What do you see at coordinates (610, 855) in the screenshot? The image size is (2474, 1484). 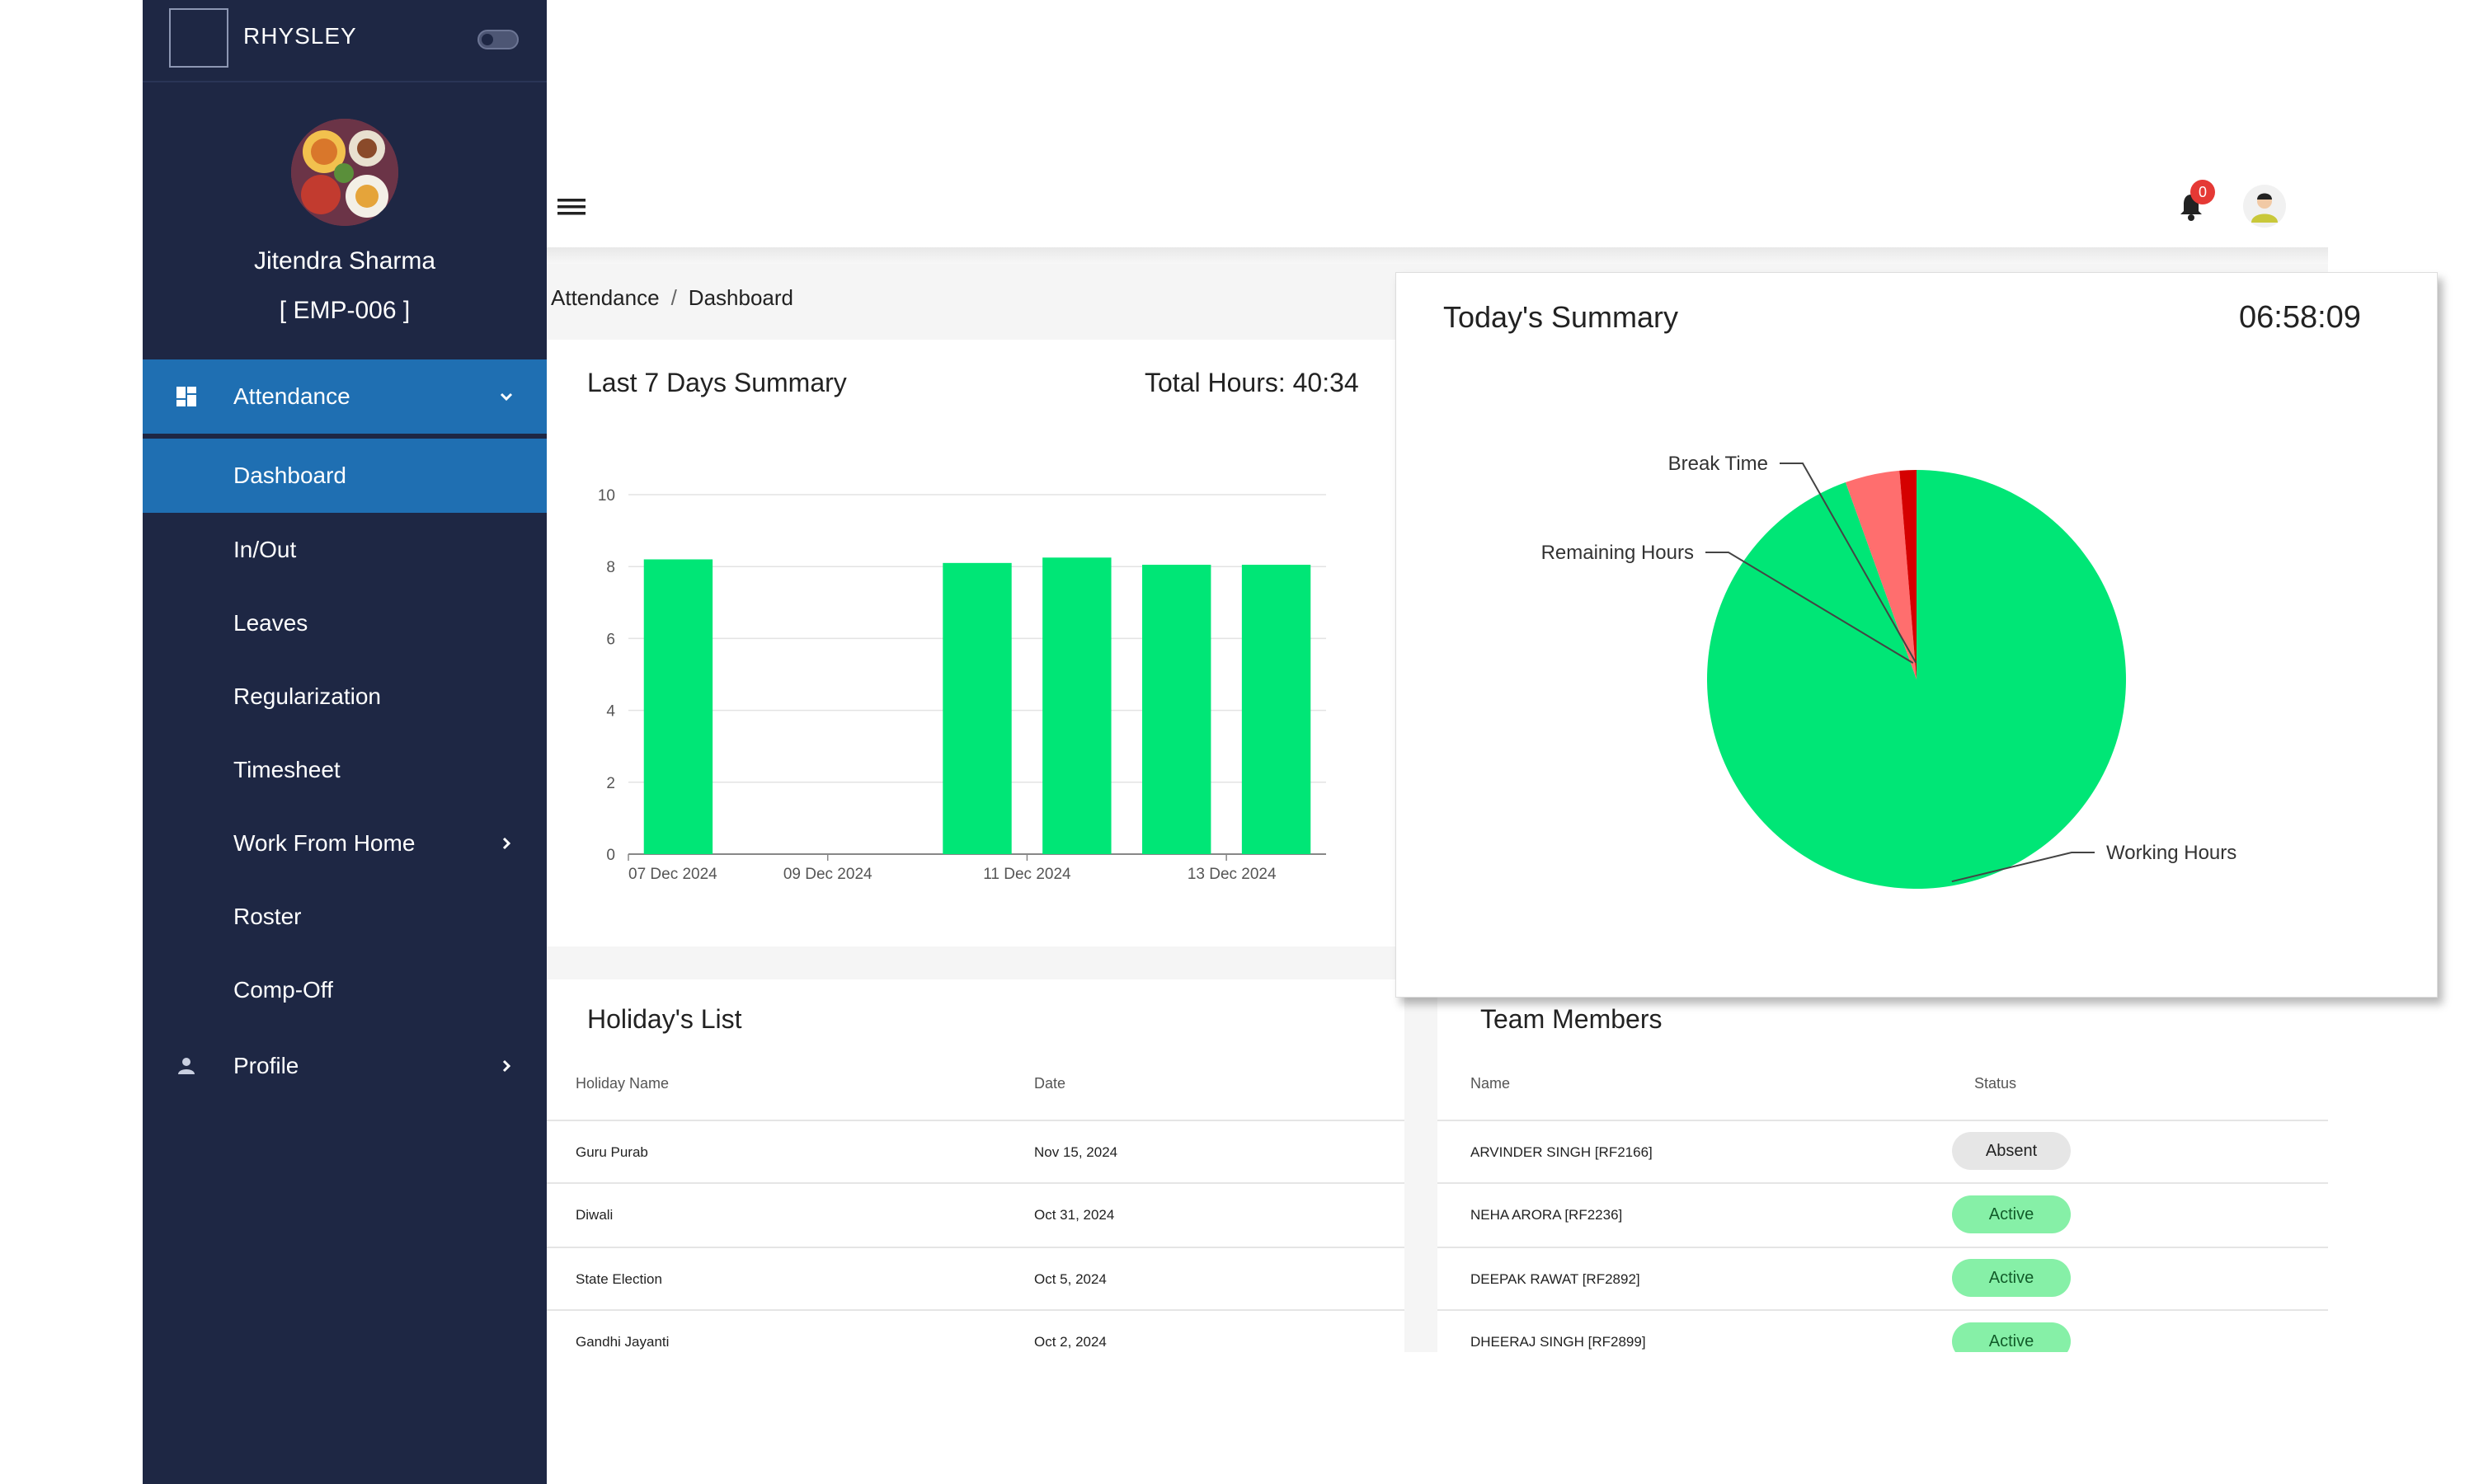 I see `y-tick-label: 0` at bounding box center [610, 855].